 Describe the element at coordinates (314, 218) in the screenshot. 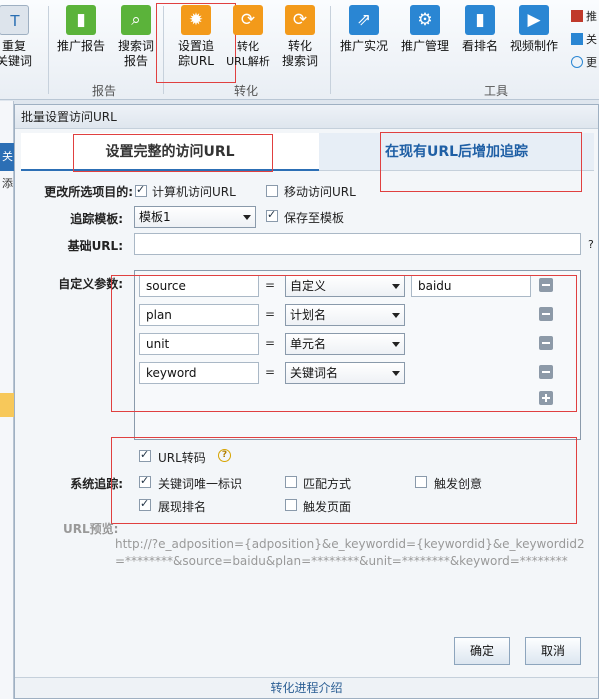

I see `save-template-label: 保存至模板` at that location.